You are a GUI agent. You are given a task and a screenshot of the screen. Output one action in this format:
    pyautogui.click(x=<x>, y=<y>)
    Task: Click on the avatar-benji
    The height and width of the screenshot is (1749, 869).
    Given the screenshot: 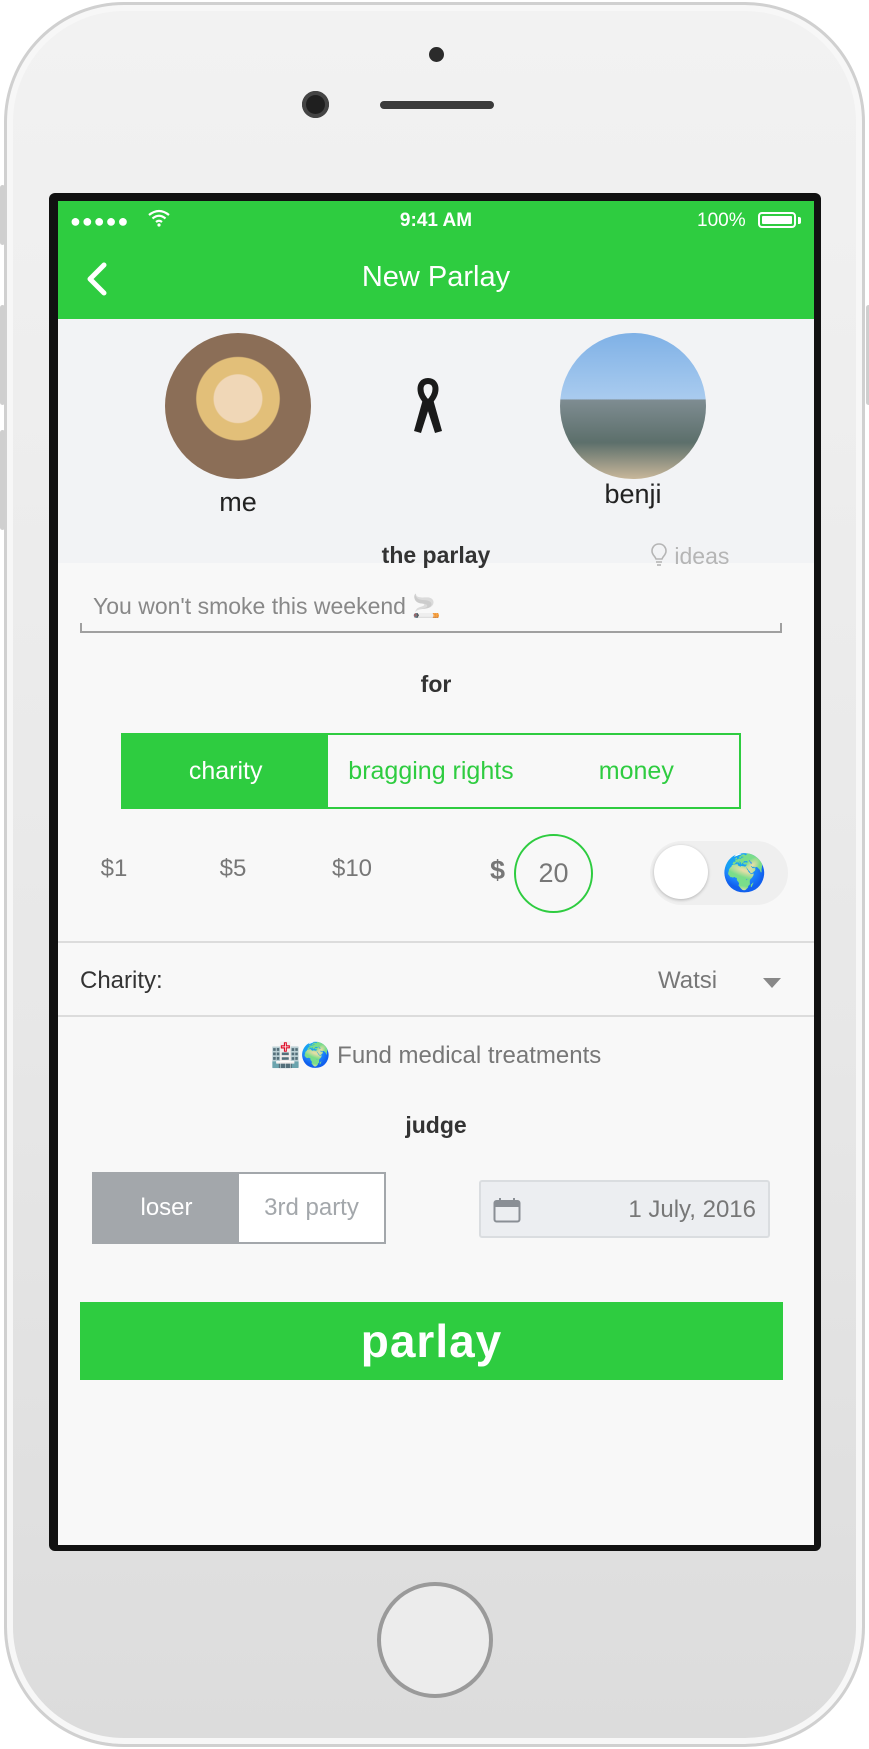 What is the action you would take?
    pyautogui.click(x=633, y=406)
    